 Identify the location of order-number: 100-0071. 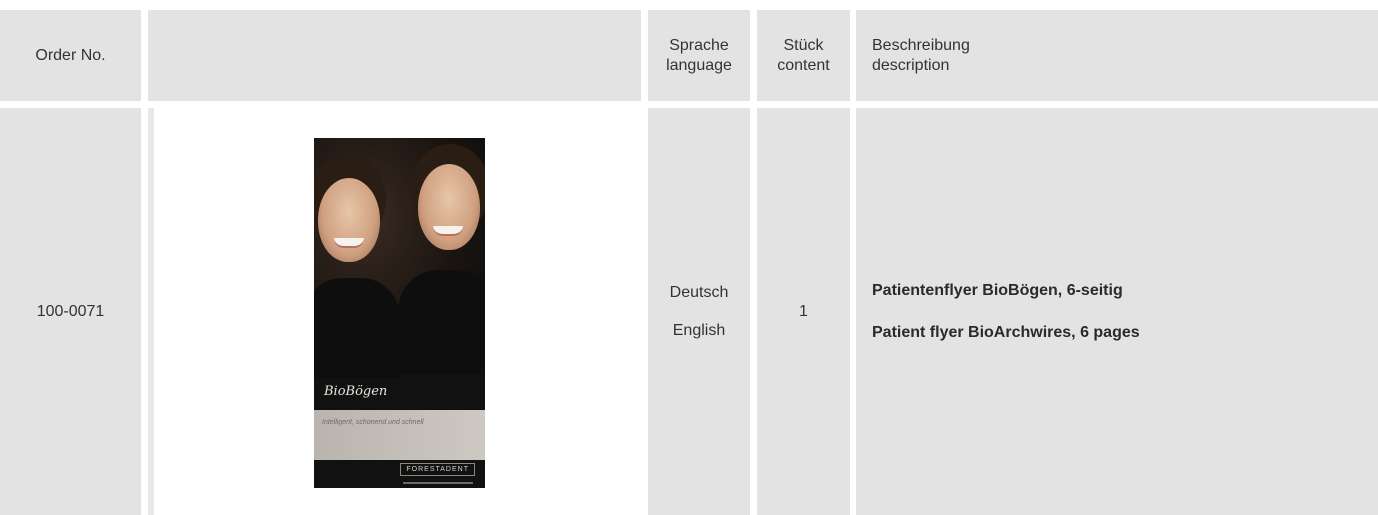
(70, 311).